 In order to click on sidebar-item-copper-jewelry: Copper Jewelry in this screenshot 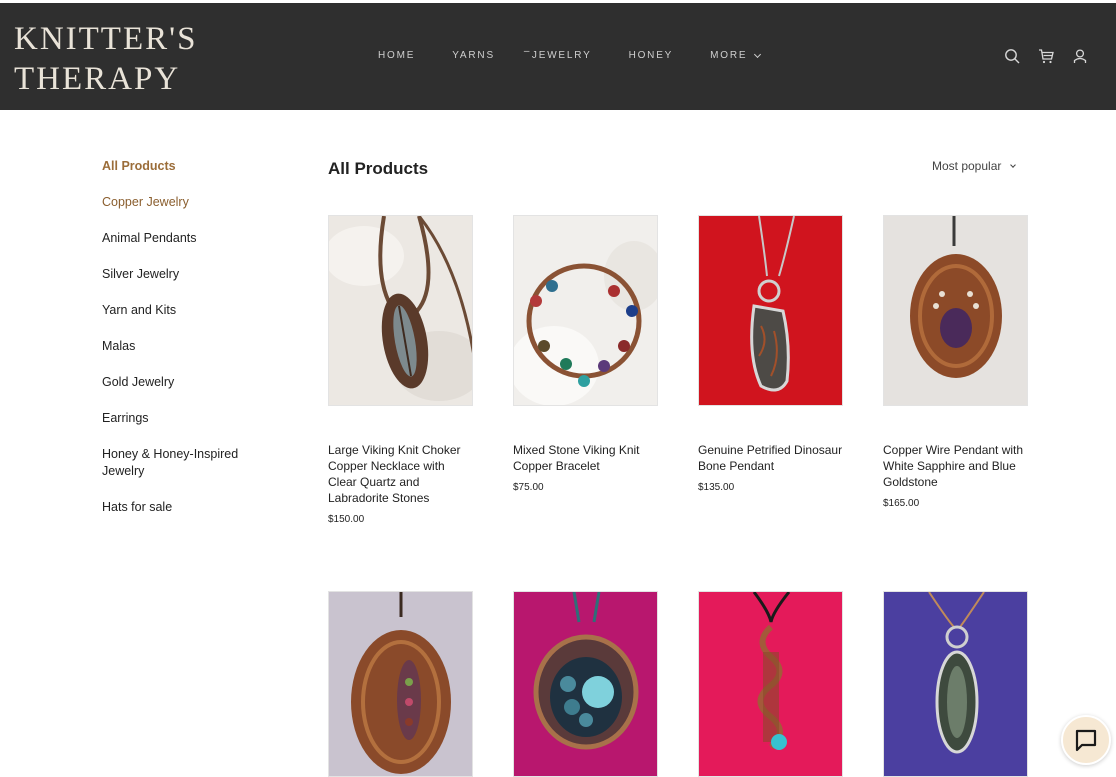, I will do `click(192, 202)`.